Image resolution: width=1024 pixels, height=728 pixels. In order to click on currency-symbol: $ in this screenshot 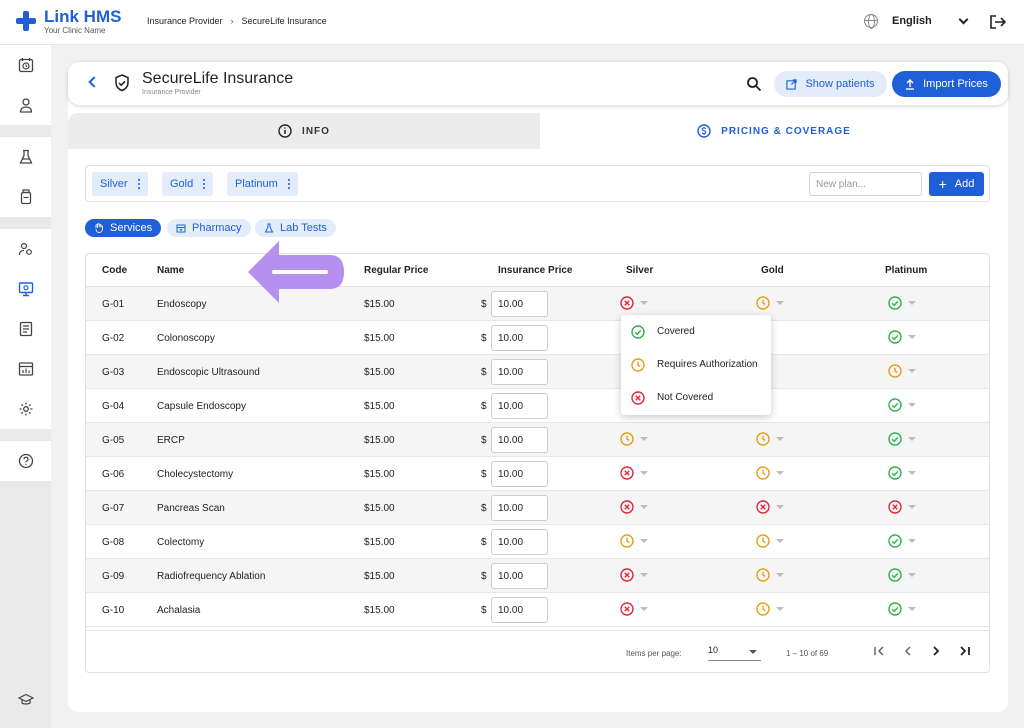, I will do `click(484, 372)`.